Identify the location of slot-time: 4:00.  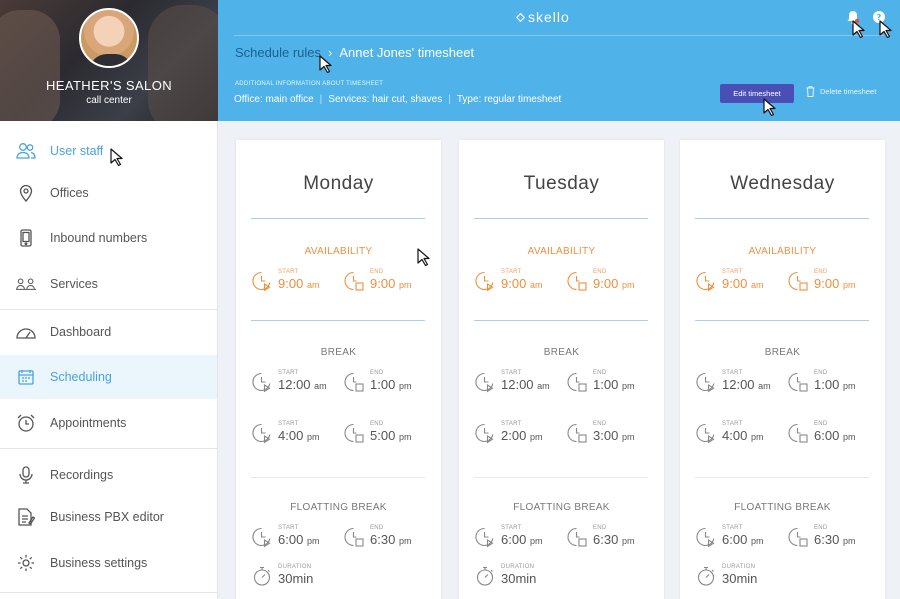
(291, 435).